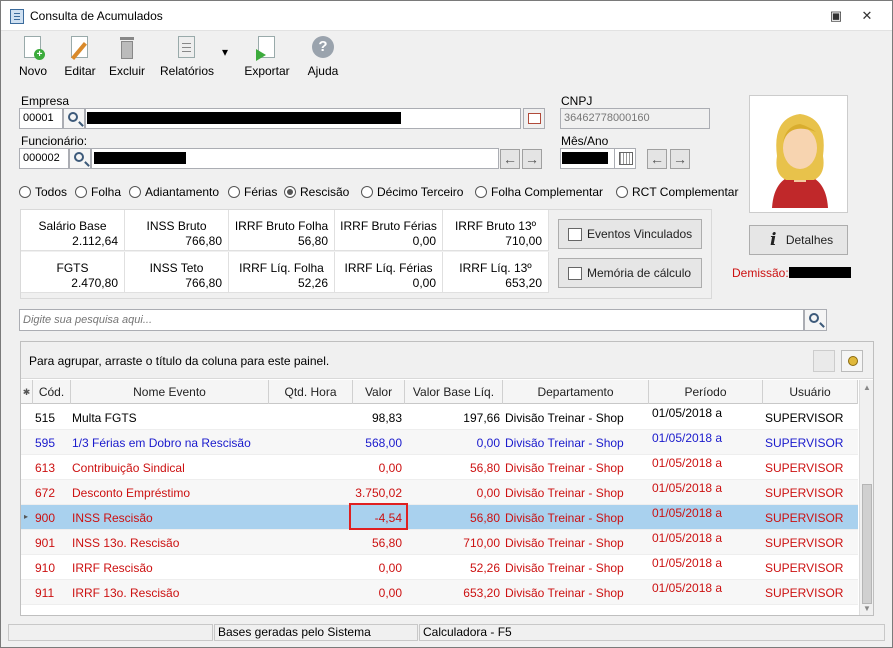  What do you see at coordinates (420, 192) in the screenshot?
I see `filter-label: Décimo Terceiro` at bounding box center [420, 192].